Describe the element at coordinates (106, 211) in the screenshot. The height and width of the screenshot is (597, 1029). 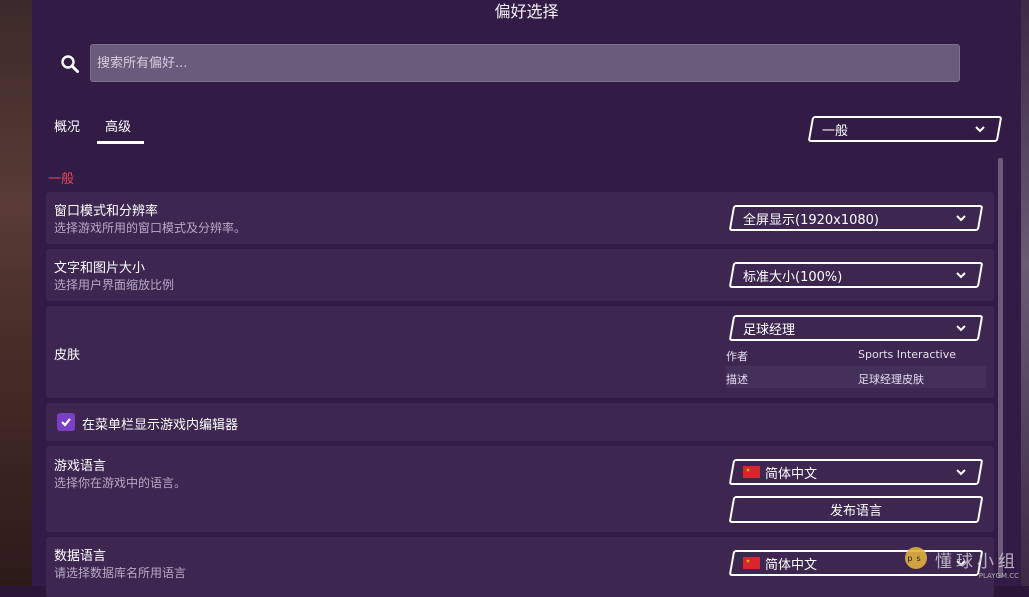
I see `setting-title: 窗口模式和分辨率` at that location.